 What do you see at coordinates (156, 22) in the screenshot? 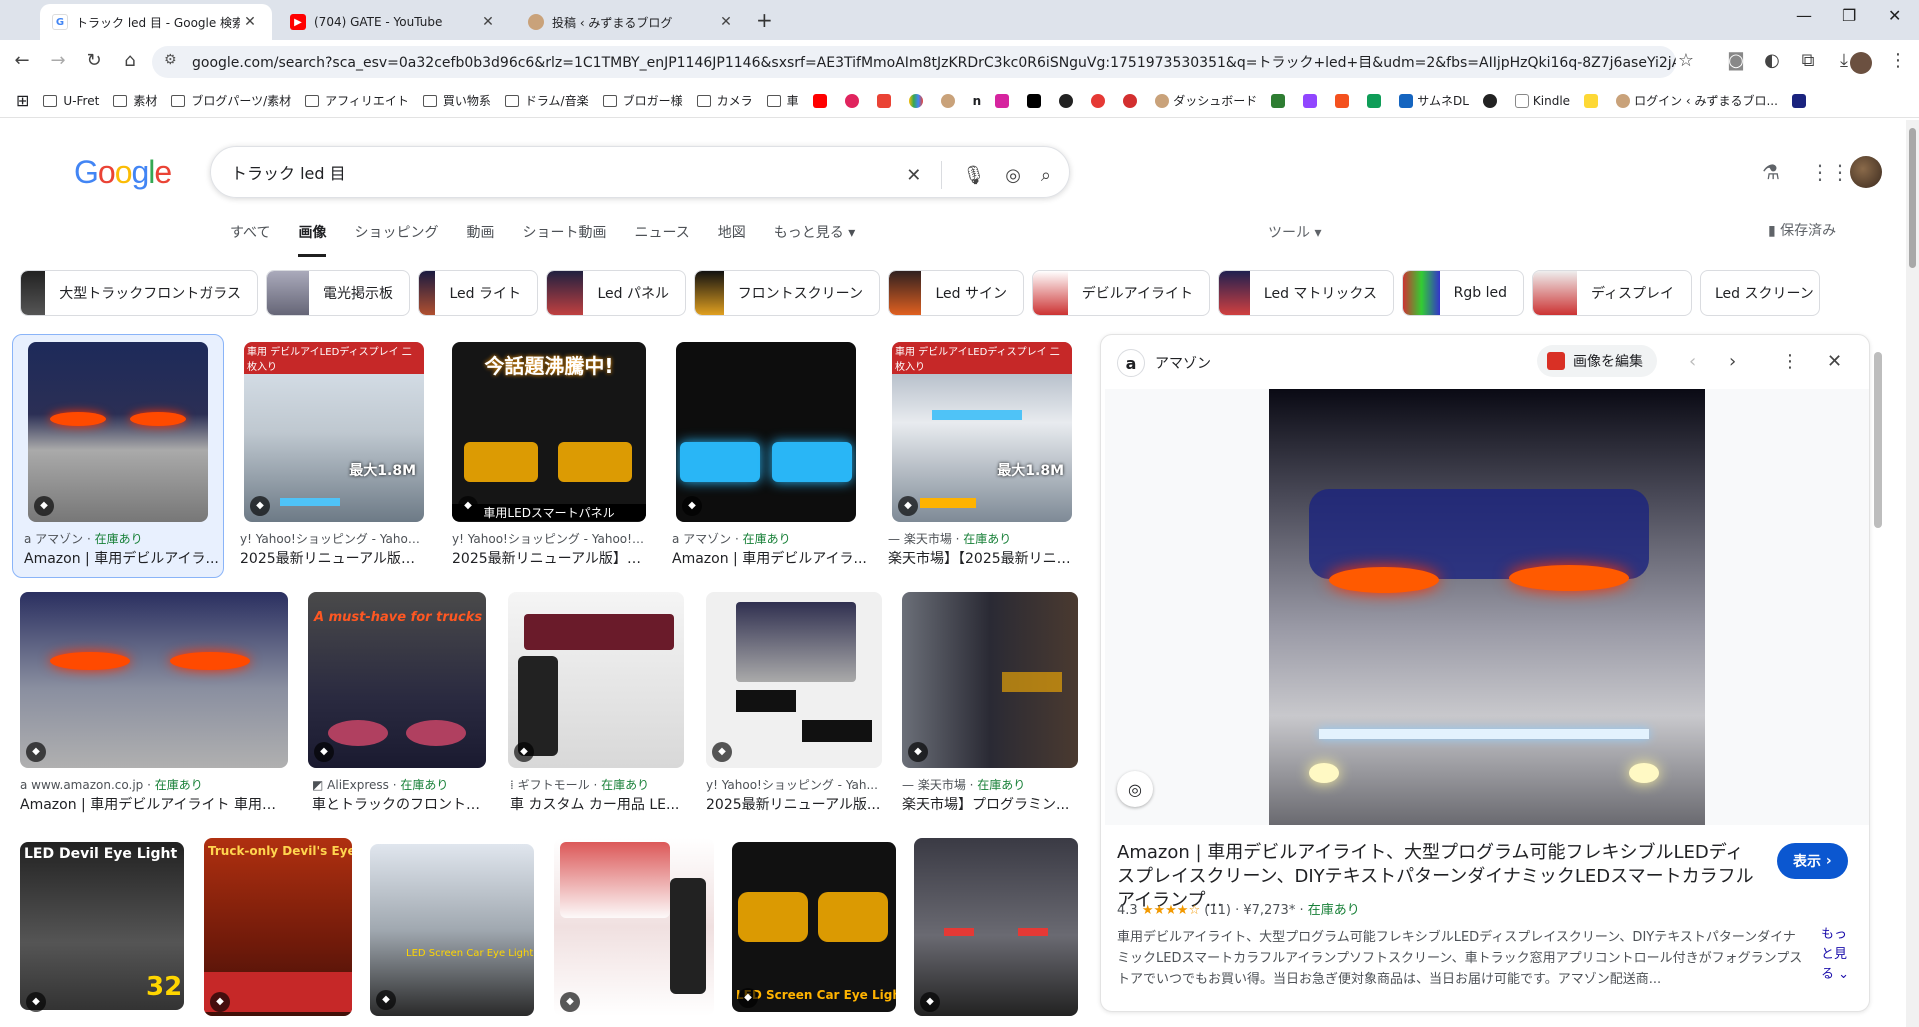
I see `tab-google-search: G トラック led 目 - Google 検索 ✕` at bounding box center [156, 22].